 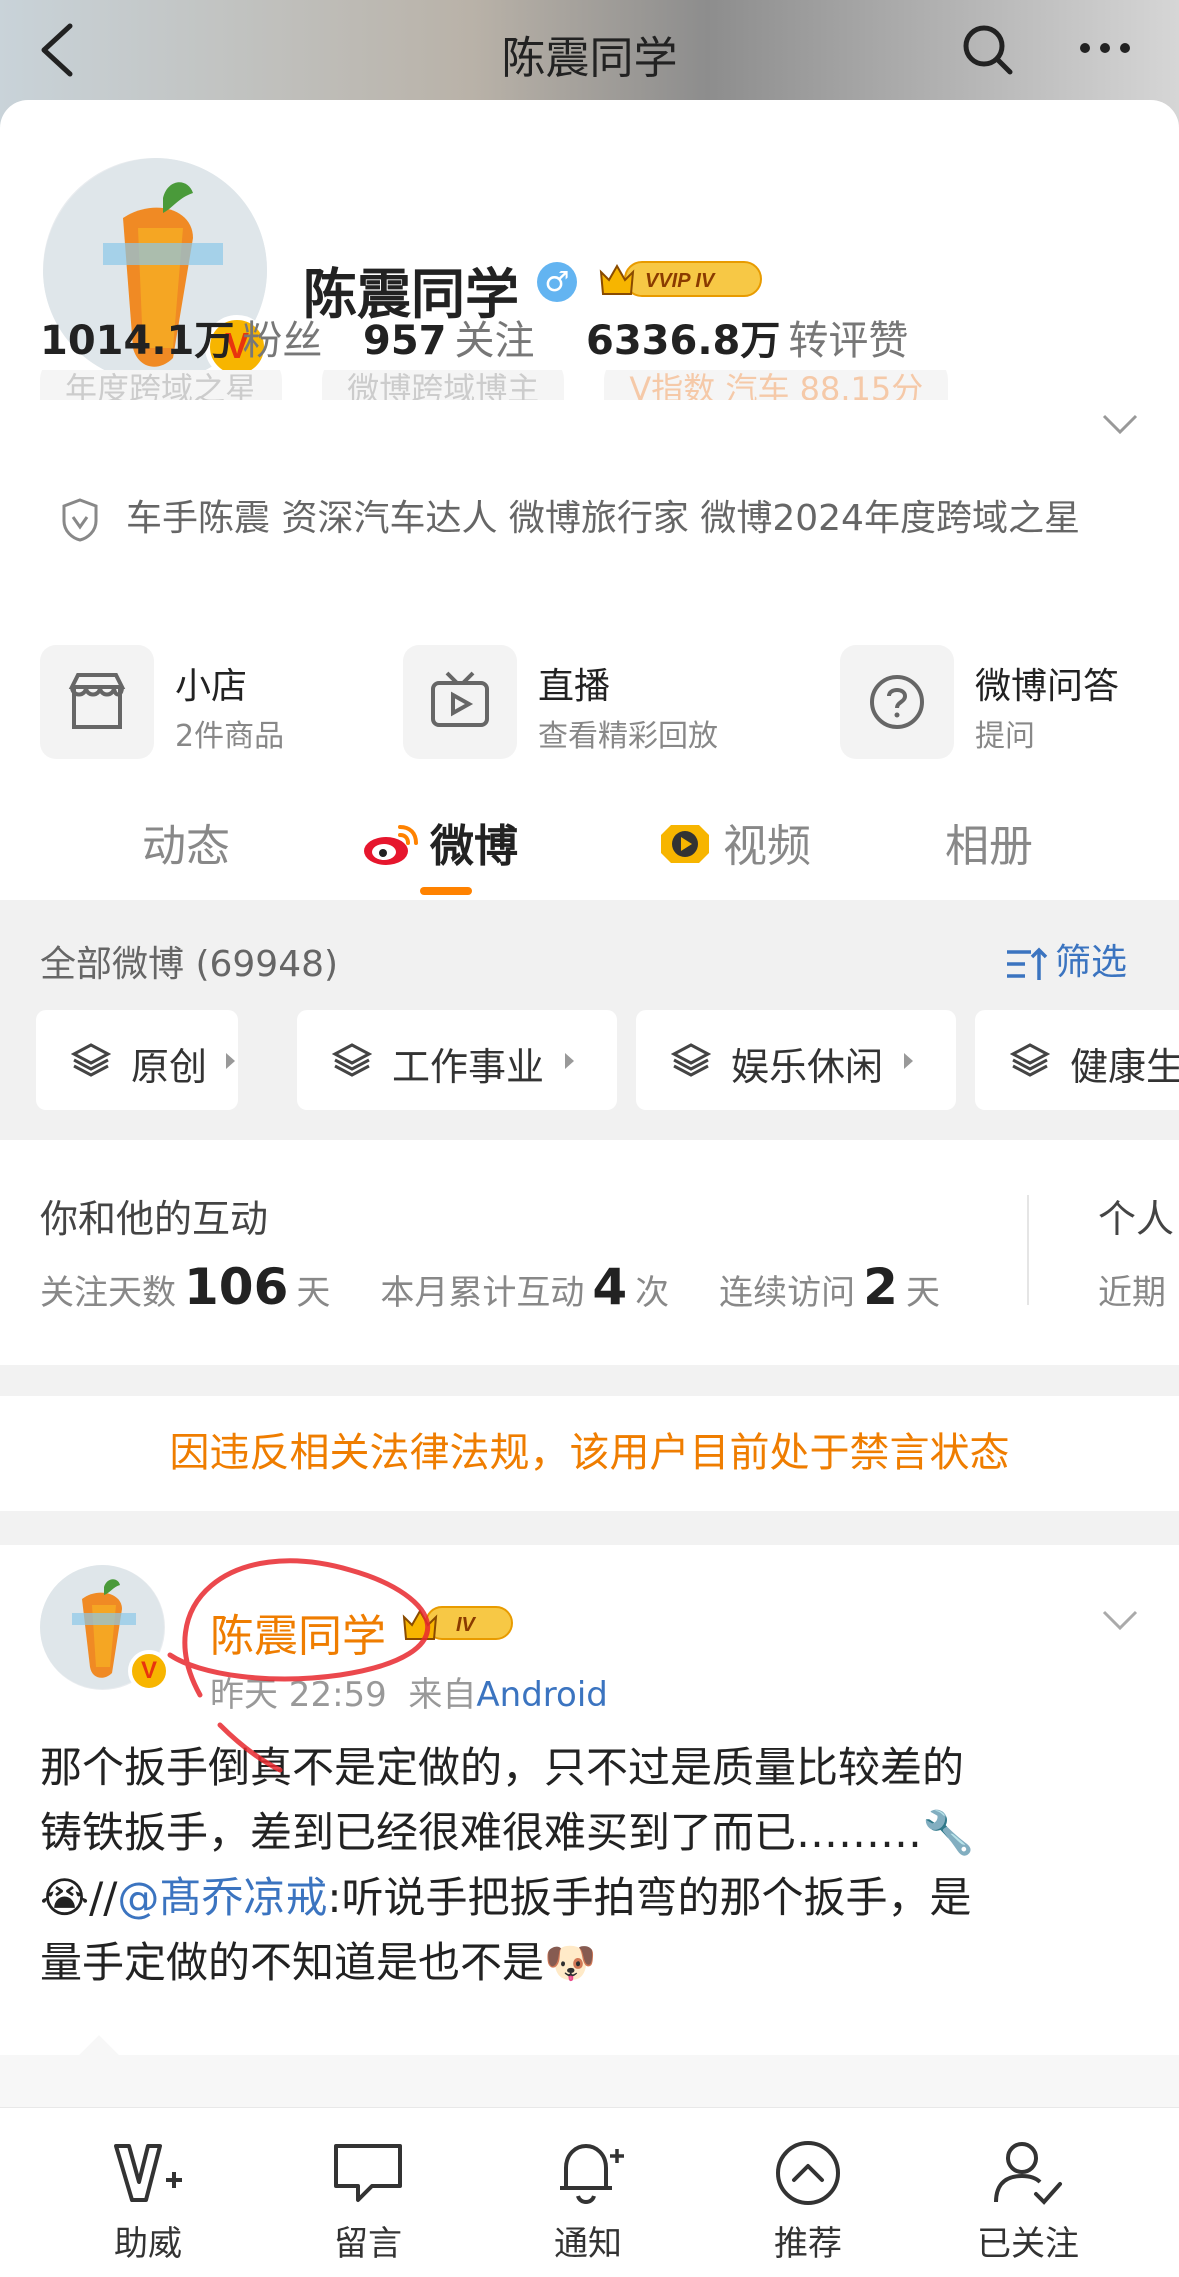 I want to click on personal-heading: 个人, so click(x=1136, y=1219).